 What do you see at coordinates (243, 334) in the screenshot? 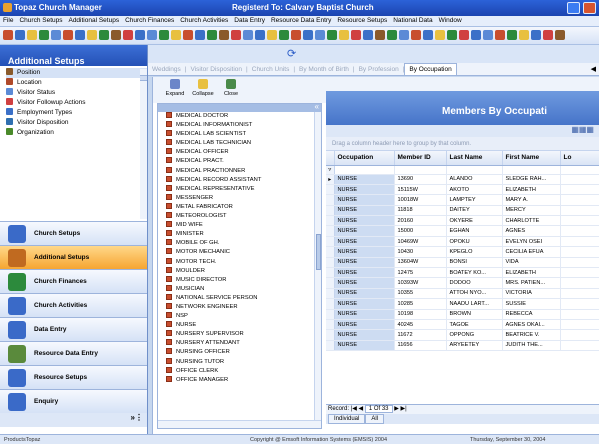
I see `occupation-item: NURSERY SUPERVISOR` at bounding box center [243, 334].